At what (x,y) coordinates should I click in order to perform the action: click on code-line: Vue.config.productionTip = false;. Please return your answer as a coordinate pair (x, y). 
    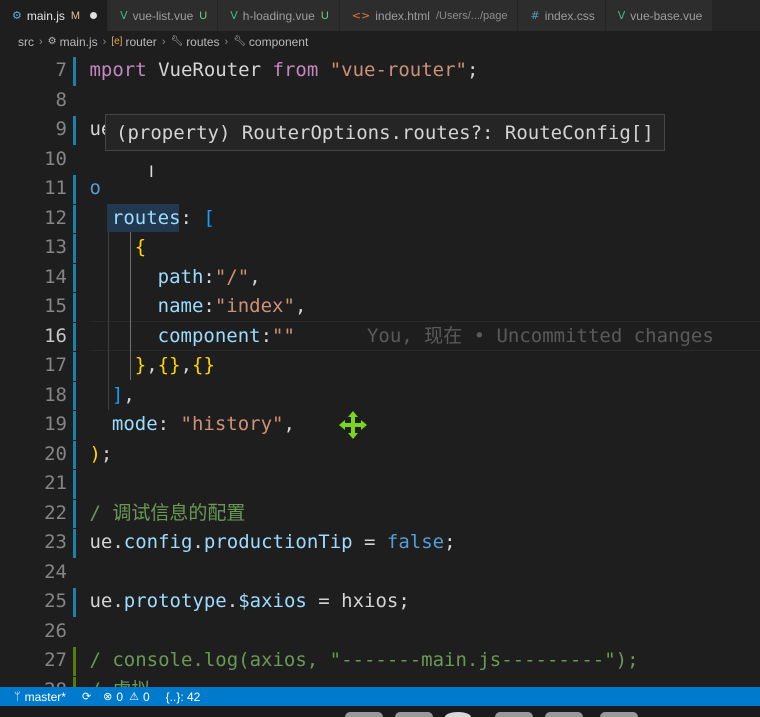
    Looking at the image, I should click on (272, 543).